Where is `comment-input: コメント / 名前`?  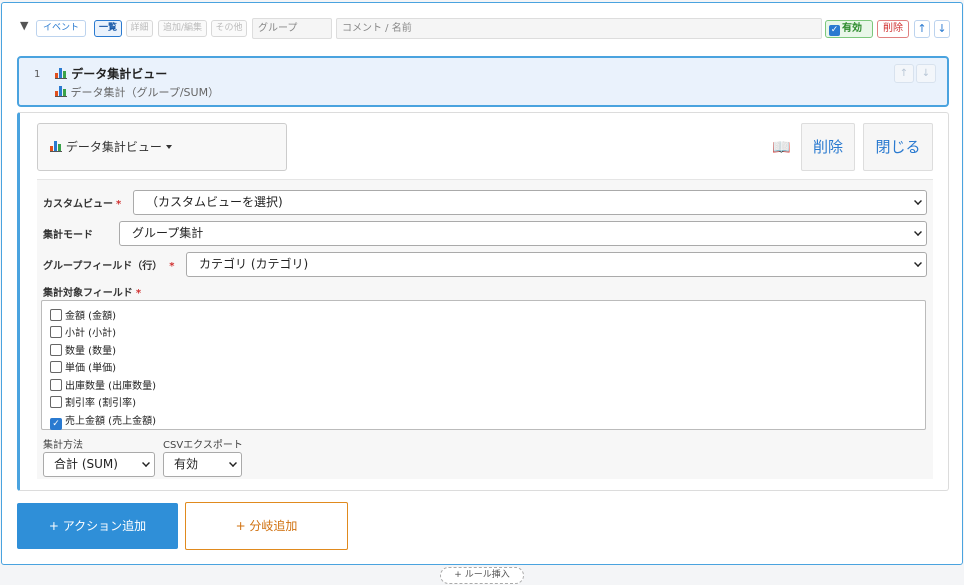 comment-input: コメント / 名前 is located at coordinates (579, 28).